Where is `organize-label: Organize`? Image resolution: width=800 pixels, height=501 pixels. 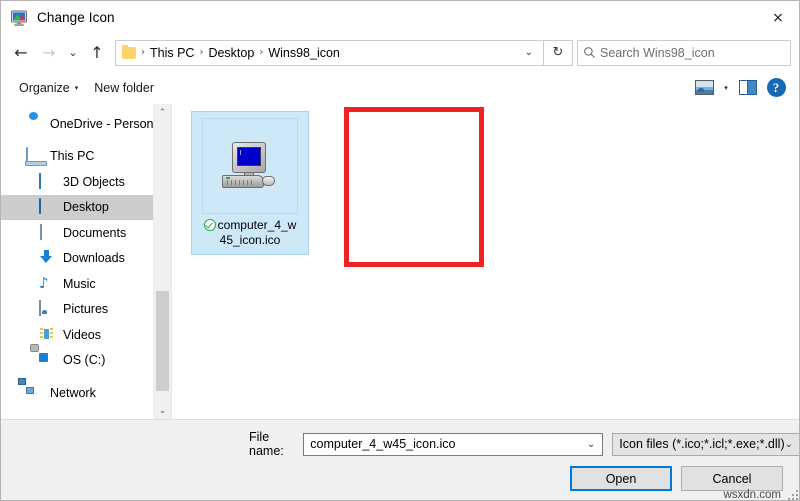 organize-label: Organize is located at coordinates (44, 87).